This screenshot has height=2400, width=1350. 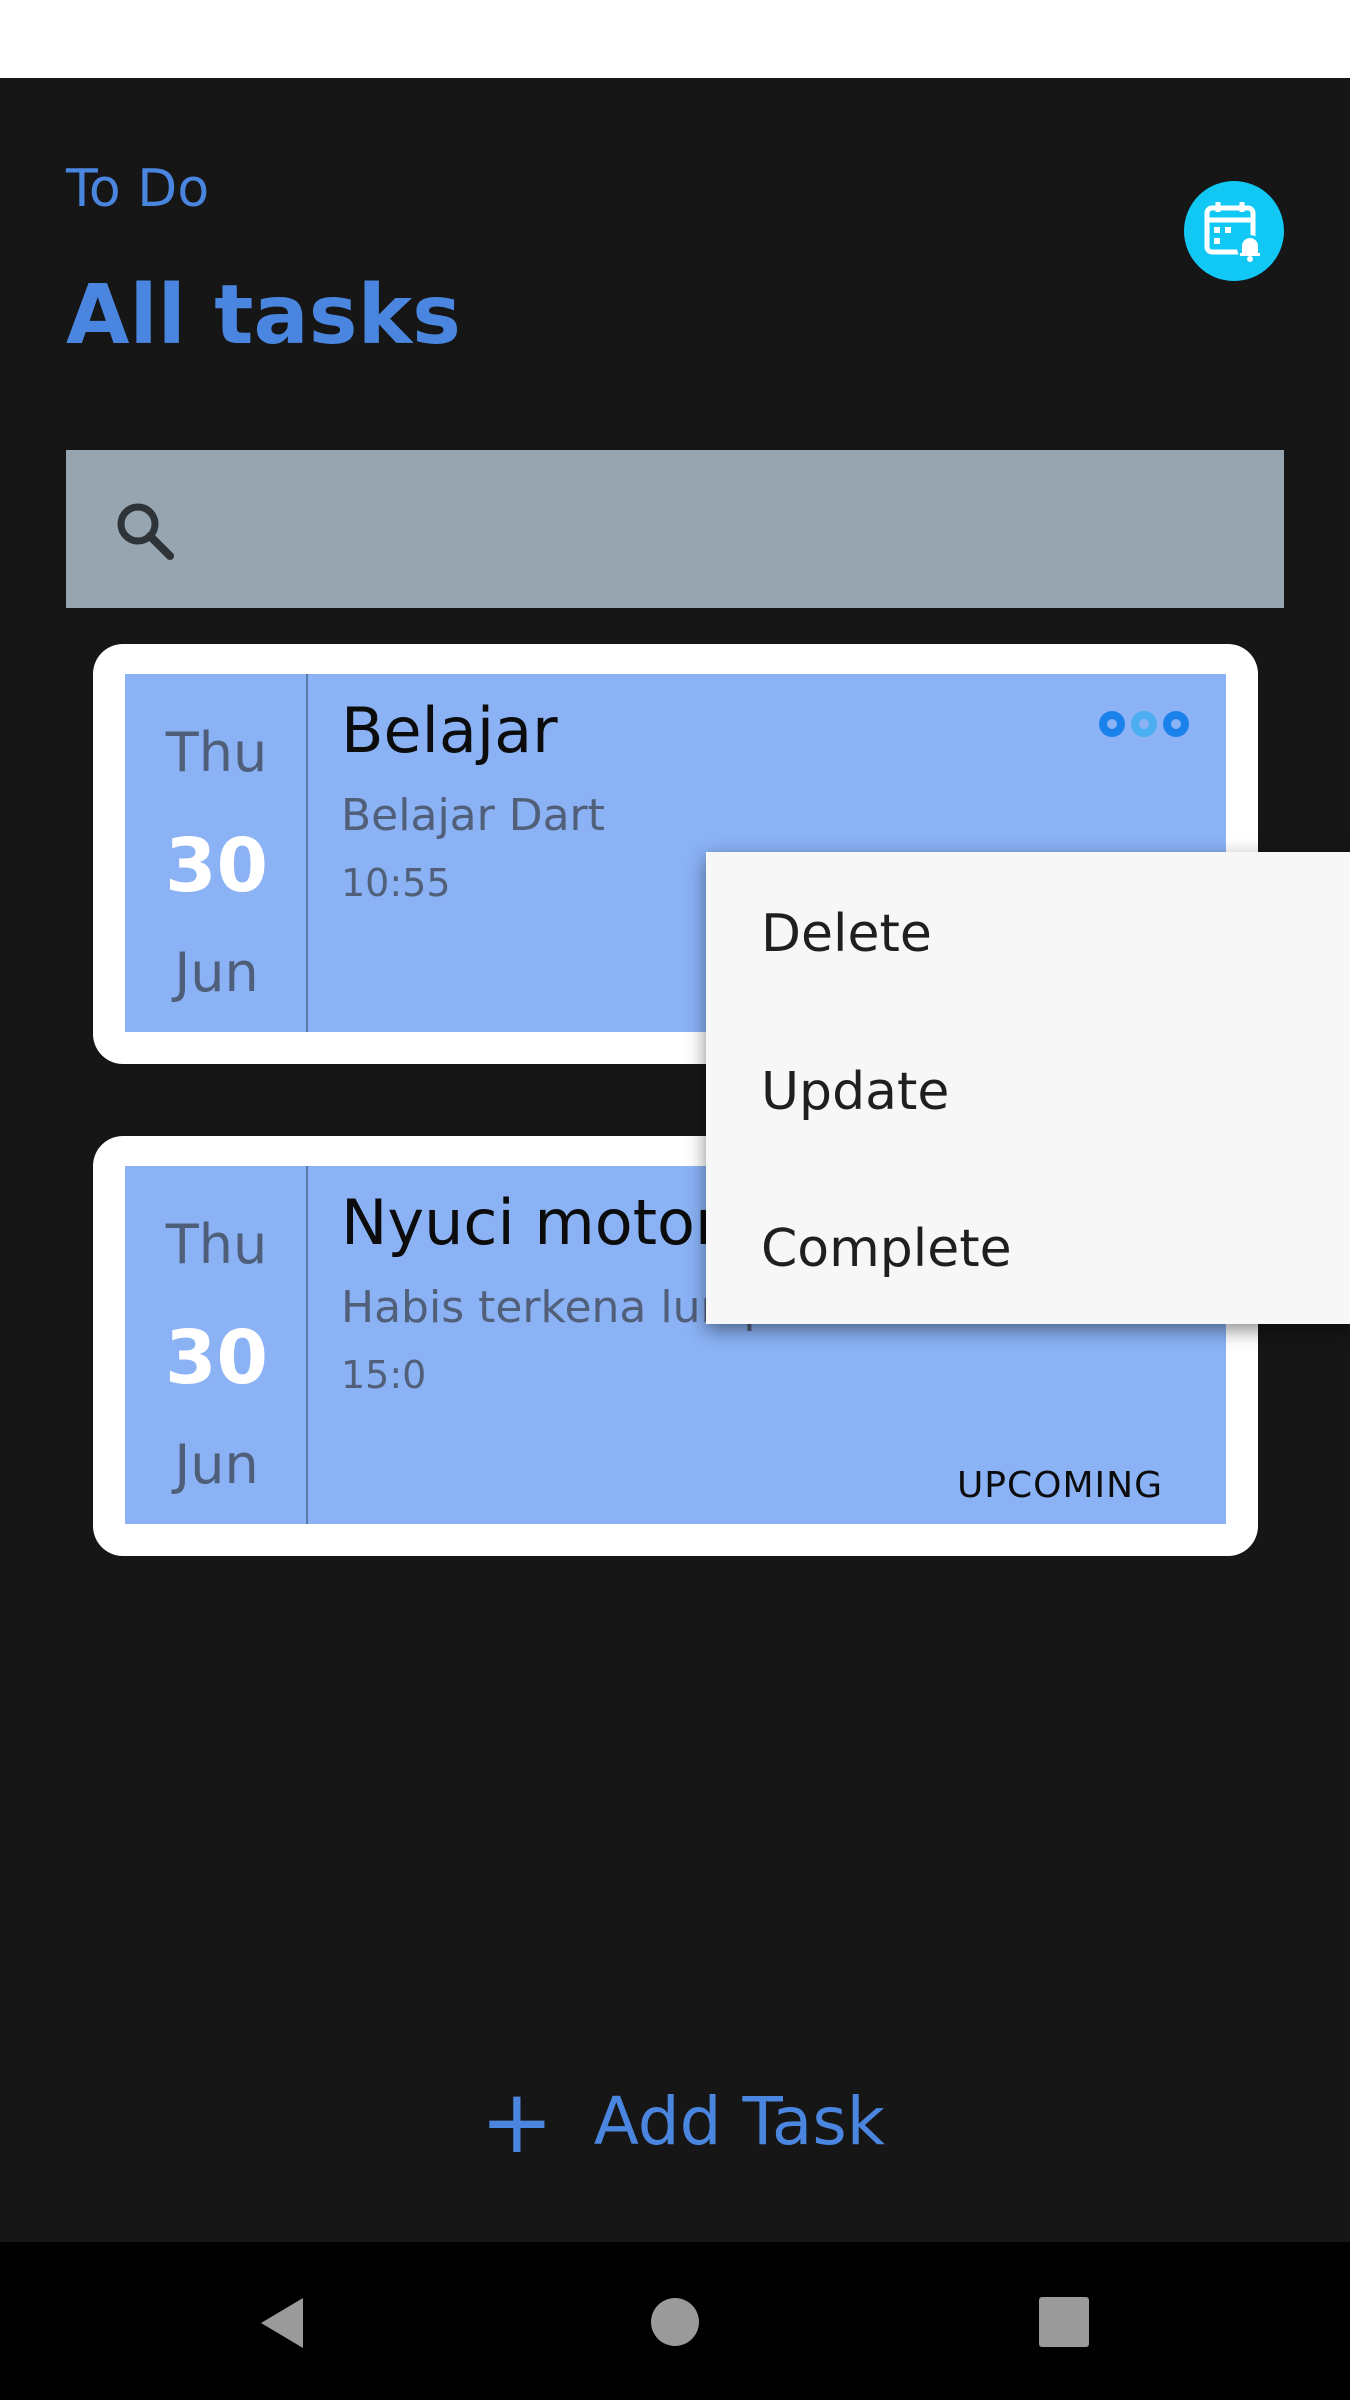 I want to click on recents-icon, so click(x=1064, y=2322).